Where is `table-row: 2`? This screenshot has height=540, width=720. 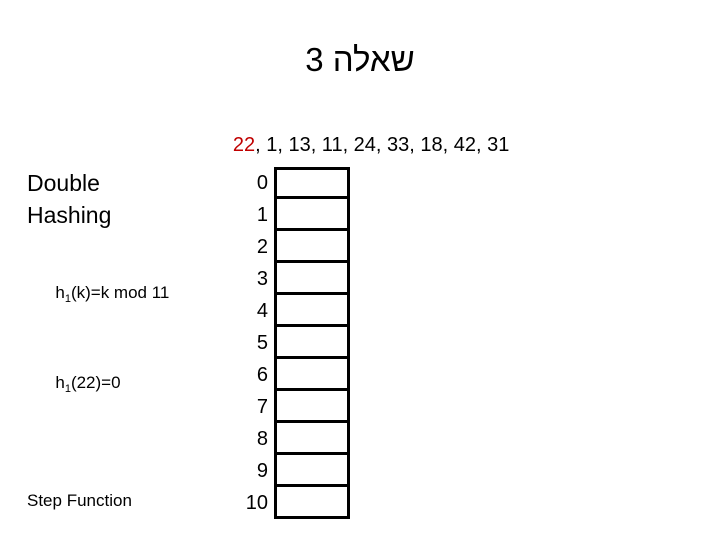
table-row: 2 is located at coordinates (294, 247).